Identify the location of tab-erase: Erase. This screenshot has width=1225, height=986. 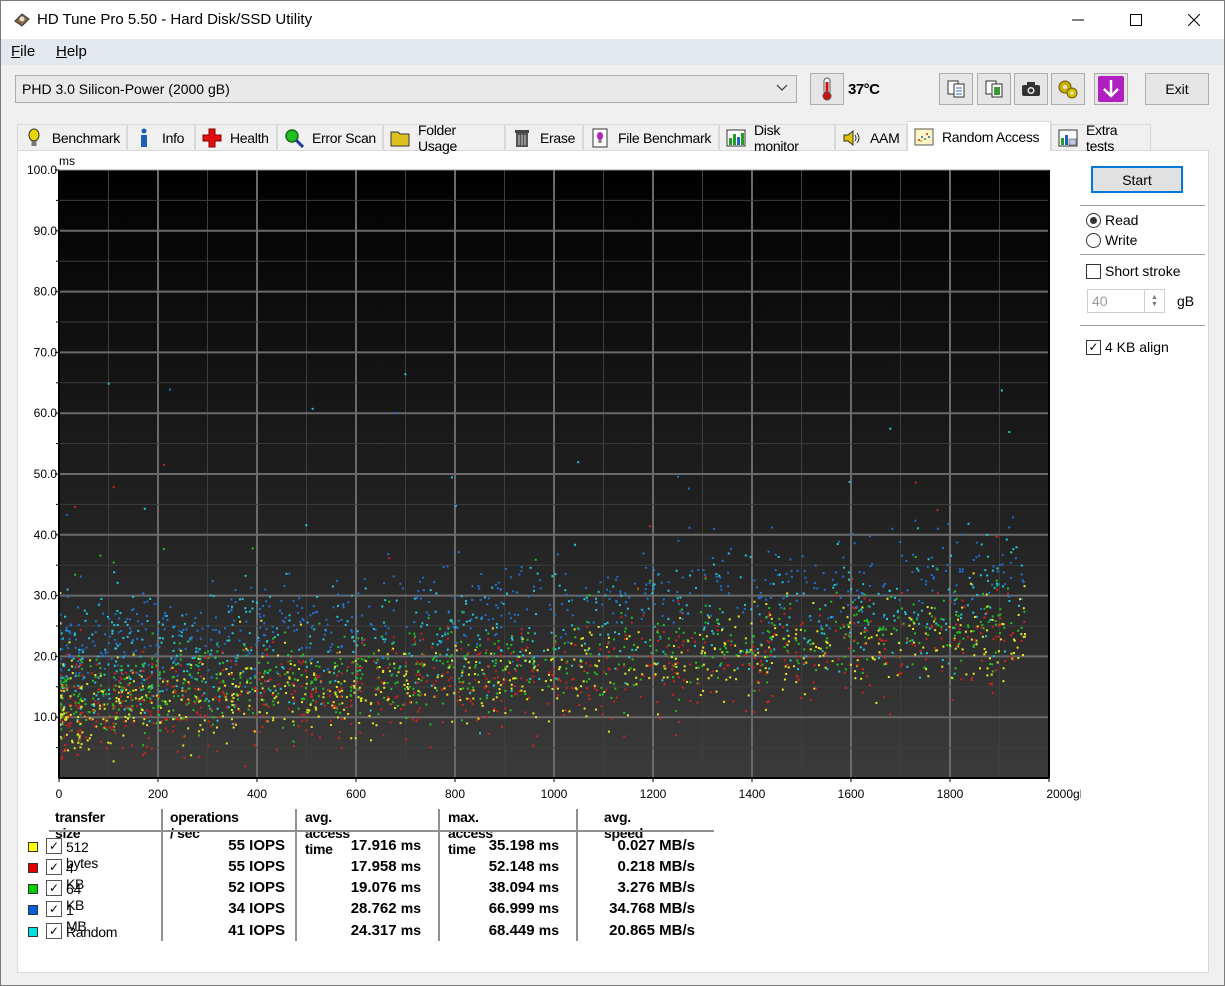
(544, 137).